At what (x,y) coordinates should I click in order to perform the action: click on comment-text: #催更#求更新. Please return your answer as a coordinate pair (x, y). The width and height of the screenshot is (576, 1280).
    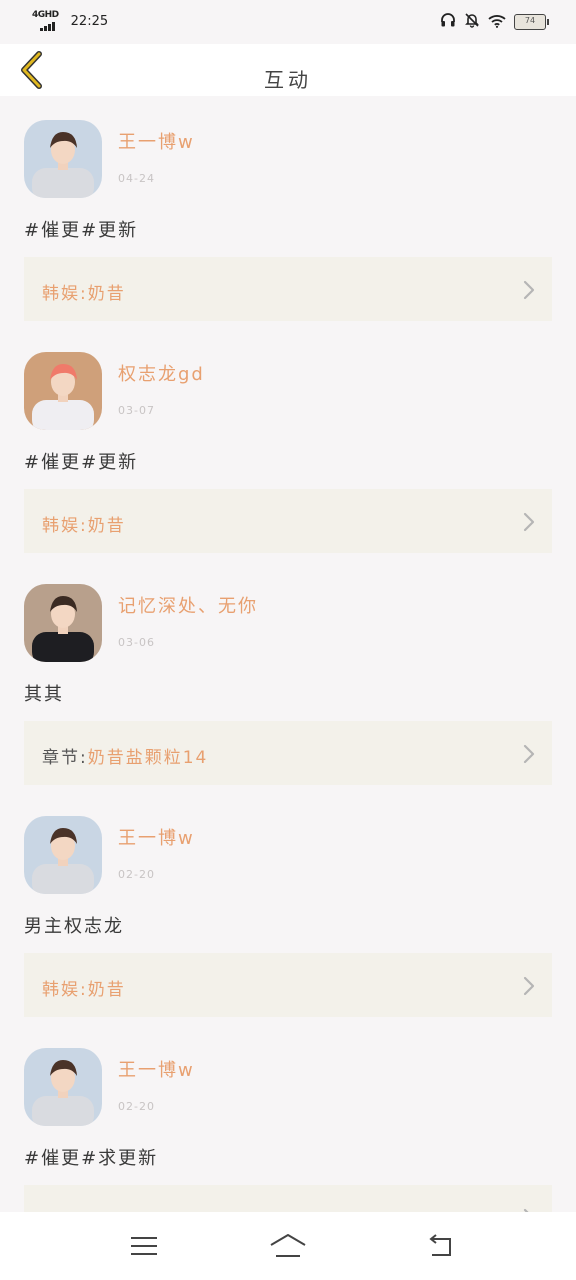
    Looking at the image, I should click on (91, 1158).